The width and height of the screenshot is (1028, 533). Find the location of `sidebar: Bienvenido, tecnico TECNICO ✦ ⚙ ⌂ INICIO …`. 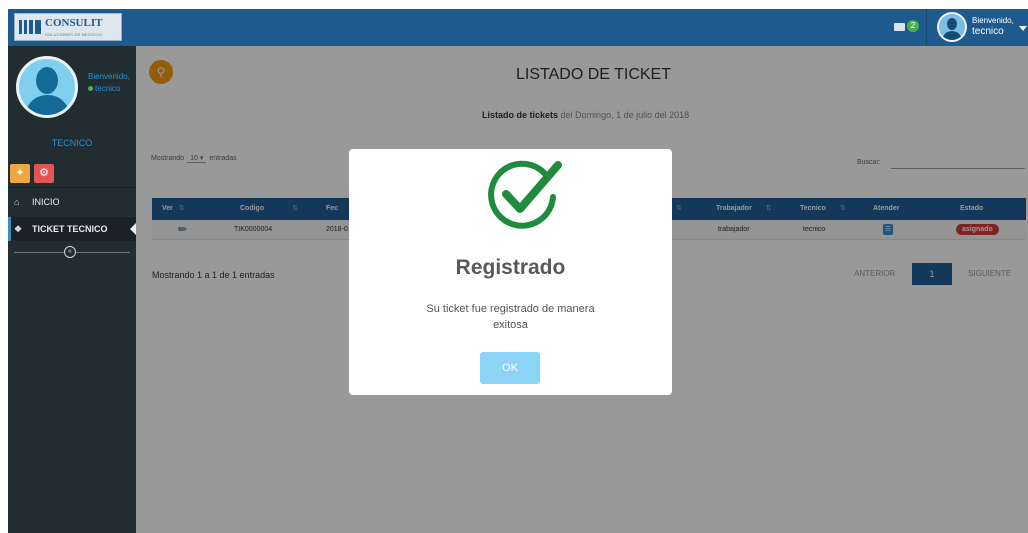

sidebar: Bienvenido, tecnico TECNICO ✦ ⚙ ⌂ INICIO … is located at coordinates (72, 289).